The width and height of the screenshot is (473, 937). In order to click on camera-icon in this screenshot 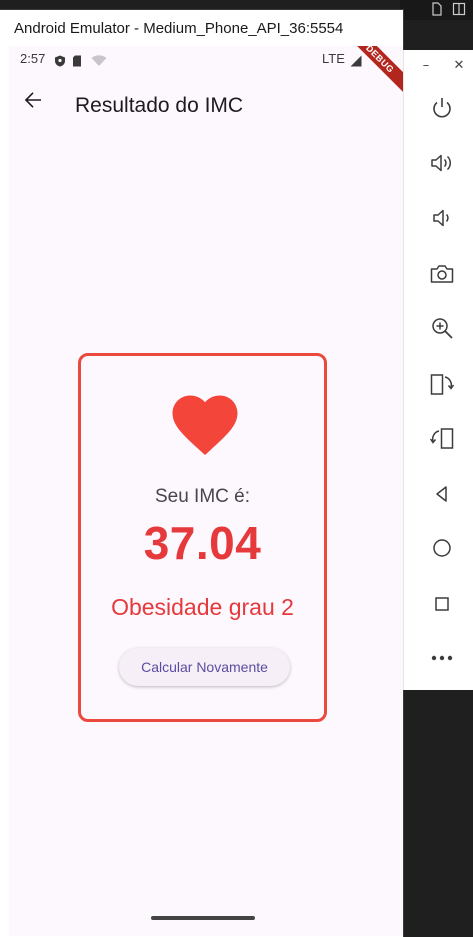, I will do `click(442, 274)`.